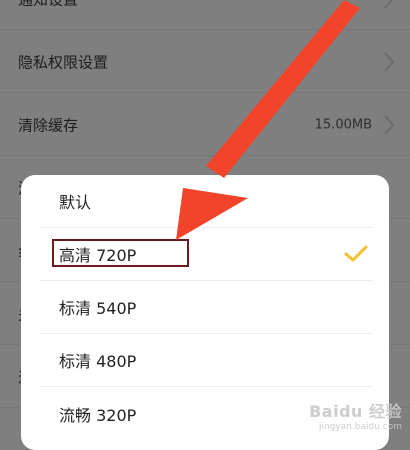 This screenshot has width=410, height=450. I want to click on checkmark-icon, so click(356, 253).